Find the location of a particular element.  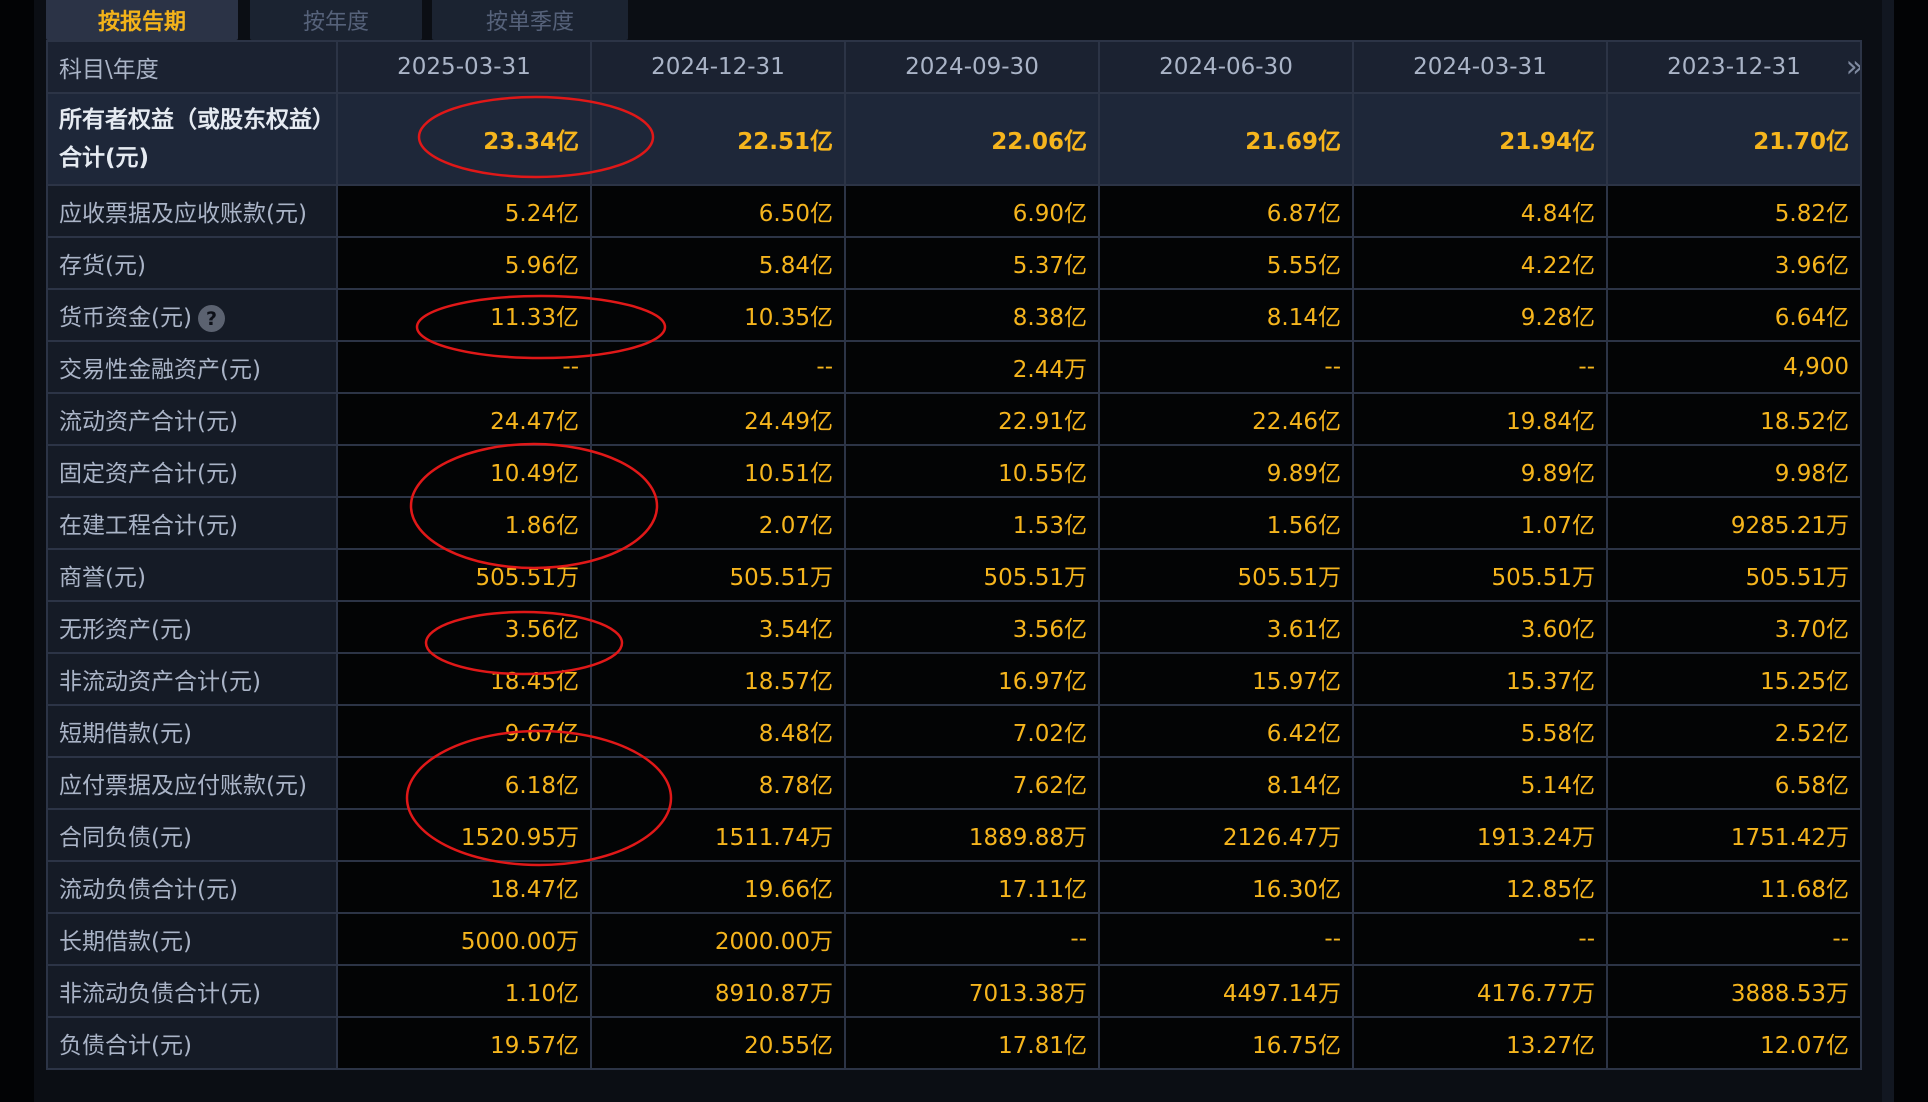

more-columns-icon: » is located at coordinates (1852, 67).